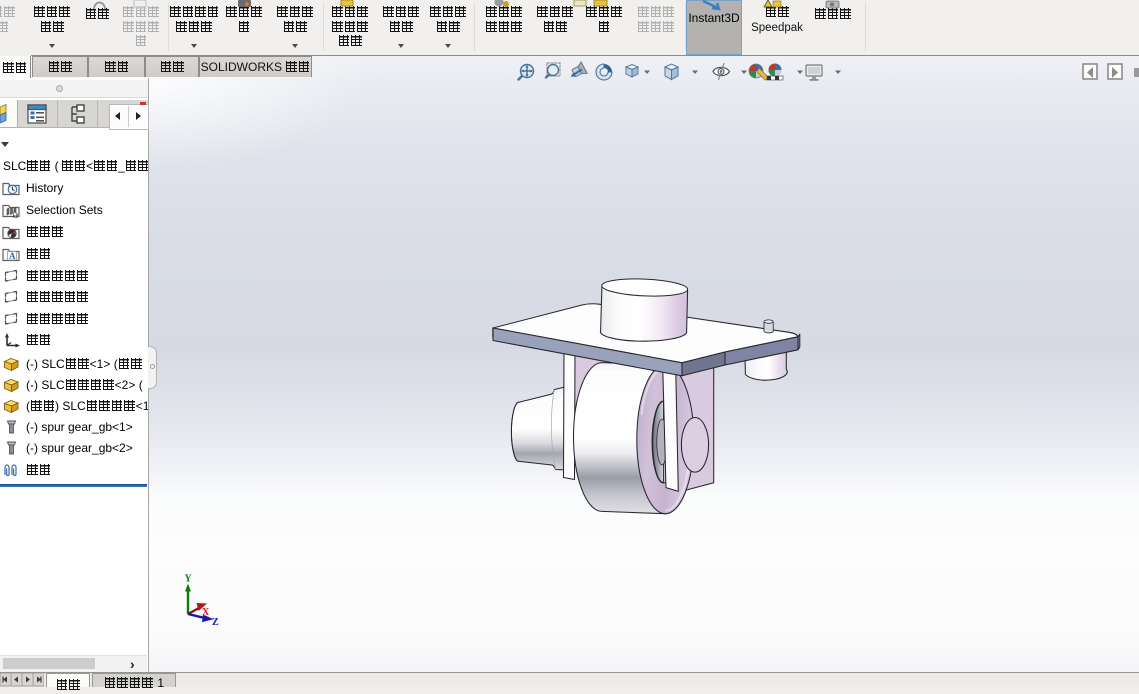 The width and height of the screenshot is (1139, 694). Describe the element at coordinates (189, 579) in the screenshot. I see `svg-text: Y` at that location.